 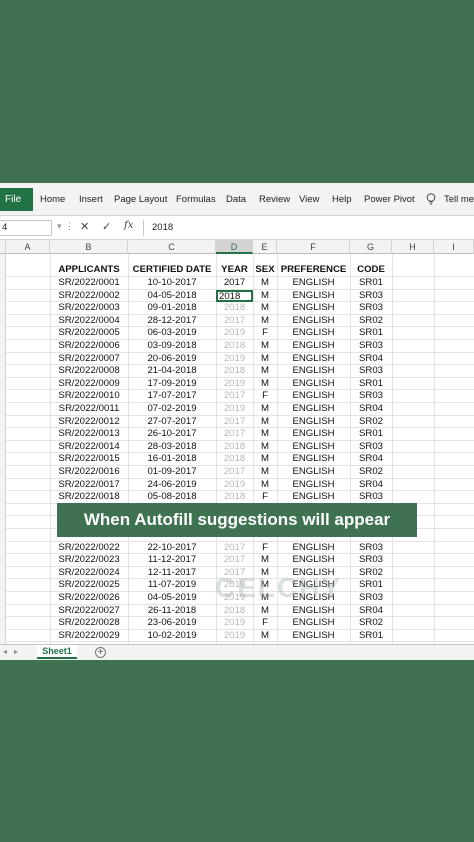 I want to click on lightbulb-icon, so click(x=431, y=199).